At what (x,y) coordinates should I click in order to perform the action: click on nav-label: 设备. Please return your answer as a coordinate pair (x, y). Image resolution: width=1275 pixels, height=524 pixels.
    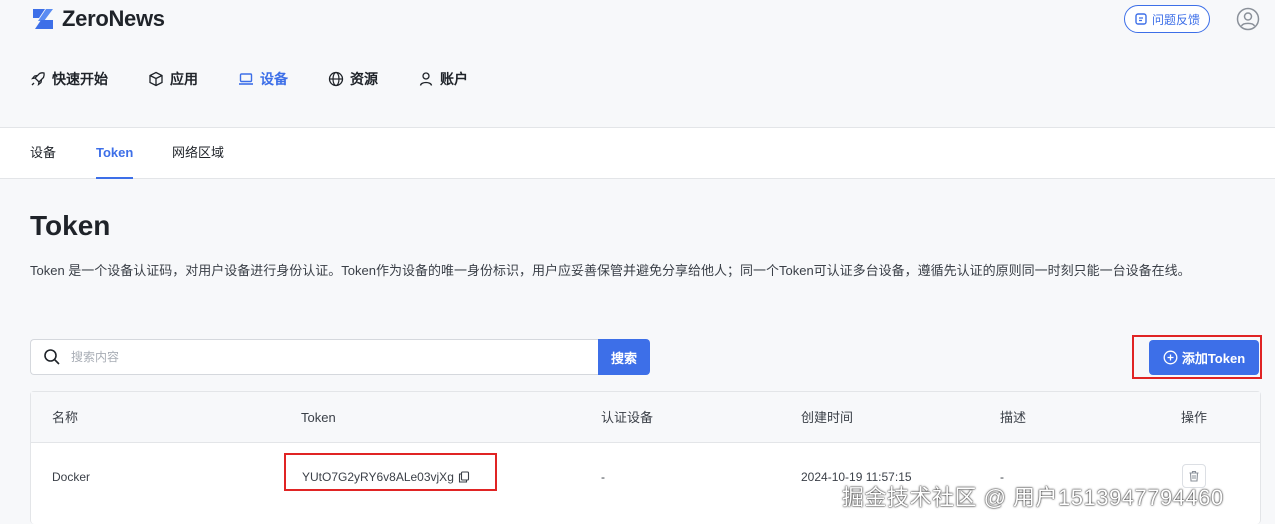
    Looking at the image, I should click on (274, 79).